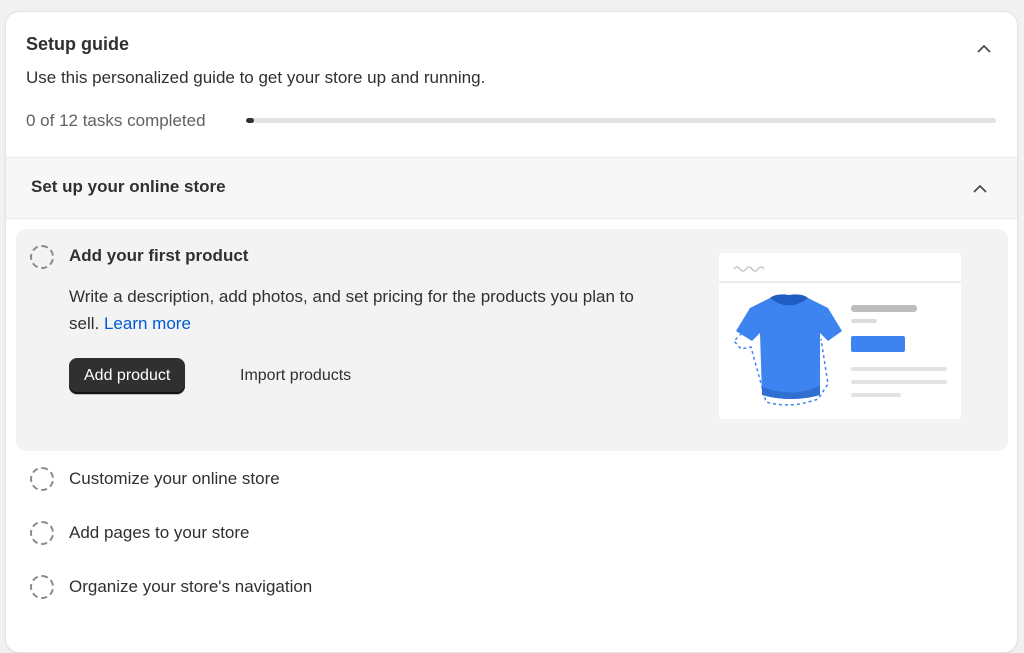  I want to click on task-organize-navigation: Organize your store's navigation, so click(511, 587).